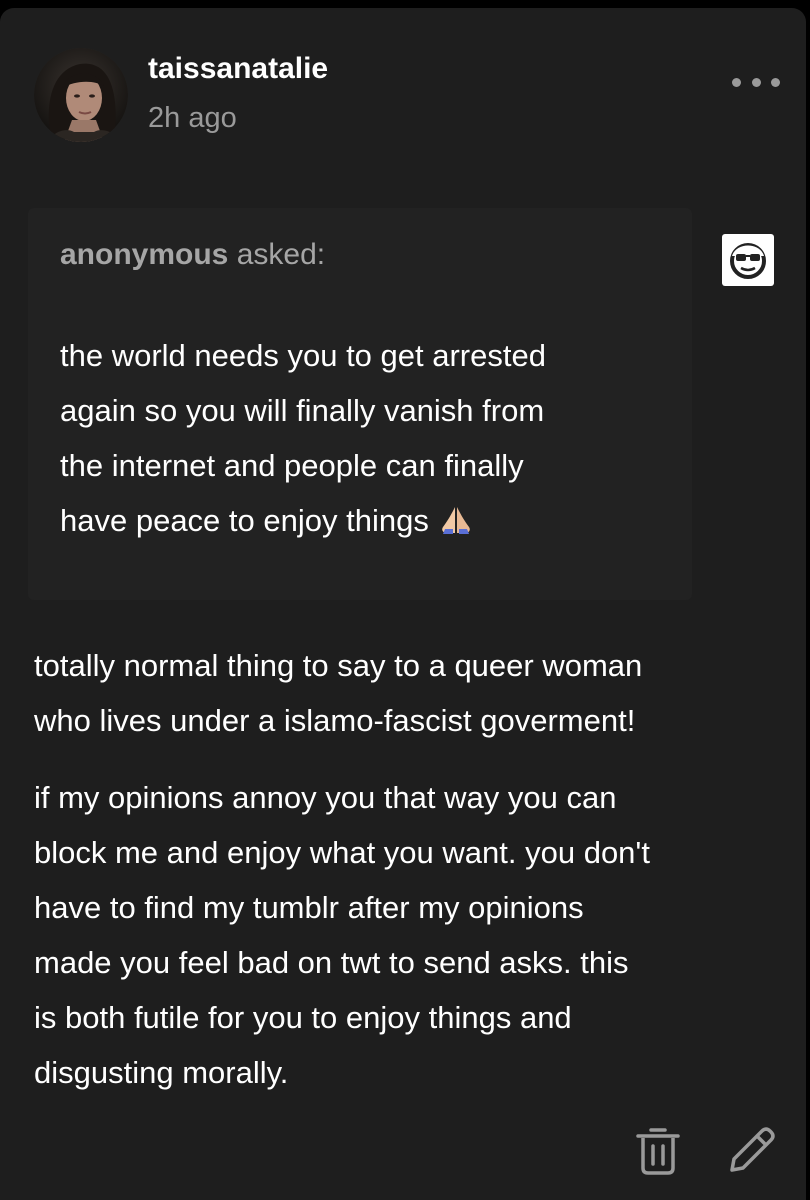 The width and height of the screenshot is (810, 1200). I want to click on anonymous-avatar, so click(748, 260).